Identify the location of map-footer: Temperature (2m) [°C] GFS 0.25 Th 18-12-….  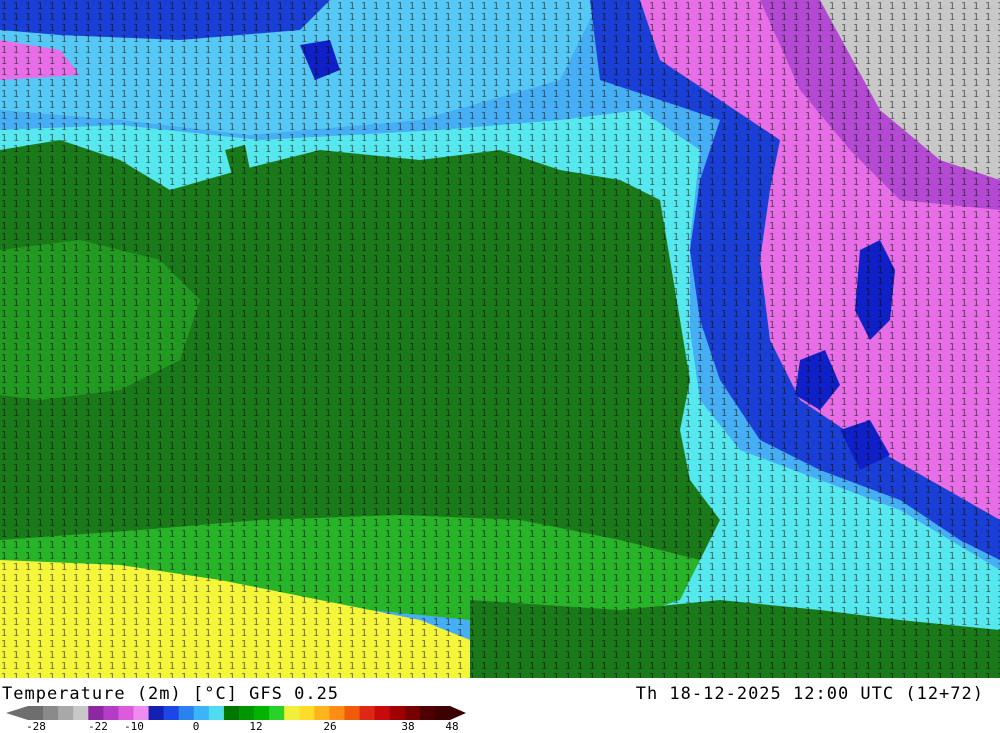
(500, 705).